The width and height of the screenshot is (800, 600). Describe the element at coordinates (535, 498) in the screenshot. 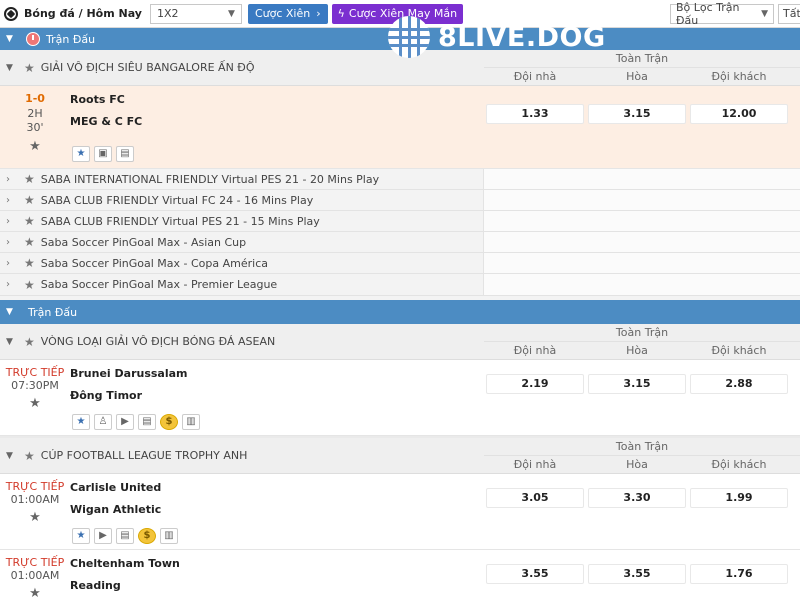

I see `odd-home: 3.05` at that location.